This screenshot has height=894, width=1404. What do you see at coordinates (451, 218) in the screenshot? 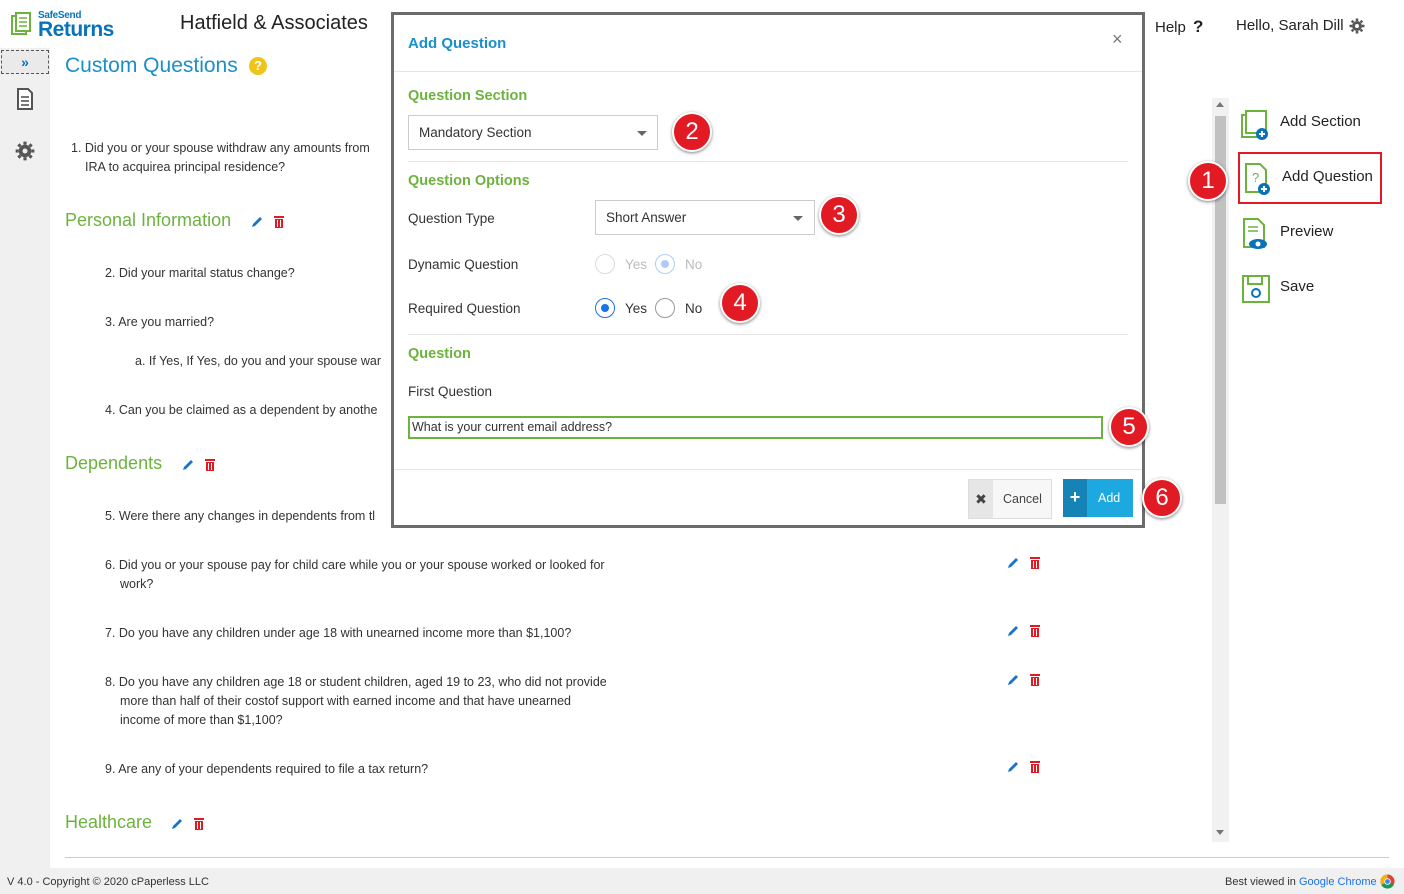
I see `question-type-label: Question Type` at bounding box center [451, 218].